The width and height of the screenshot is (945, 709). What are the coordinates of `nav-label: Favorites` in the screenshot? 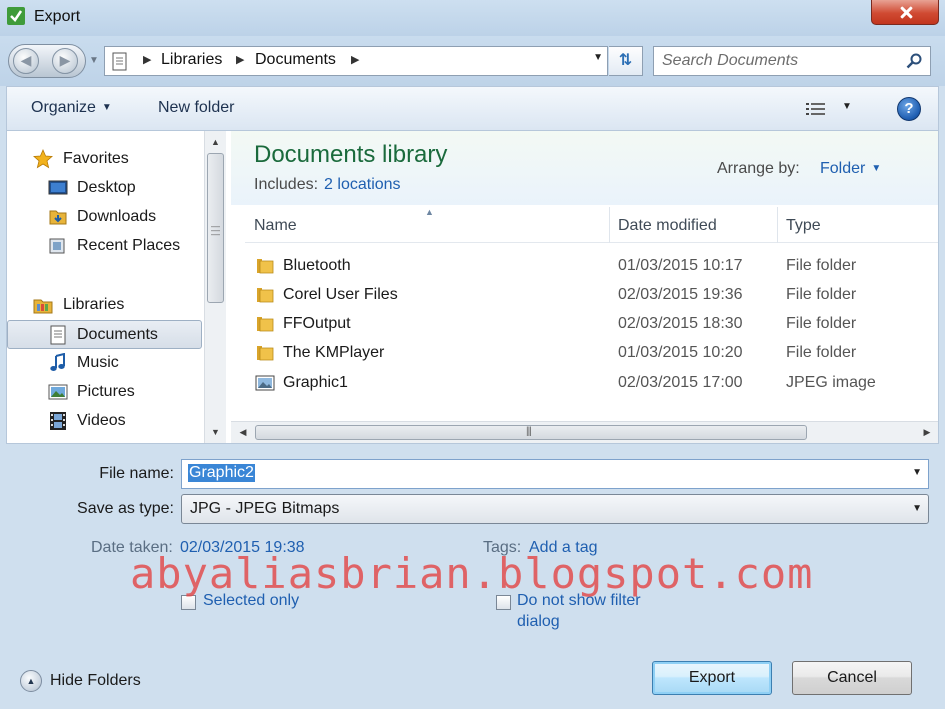 It's located at (96, 158).